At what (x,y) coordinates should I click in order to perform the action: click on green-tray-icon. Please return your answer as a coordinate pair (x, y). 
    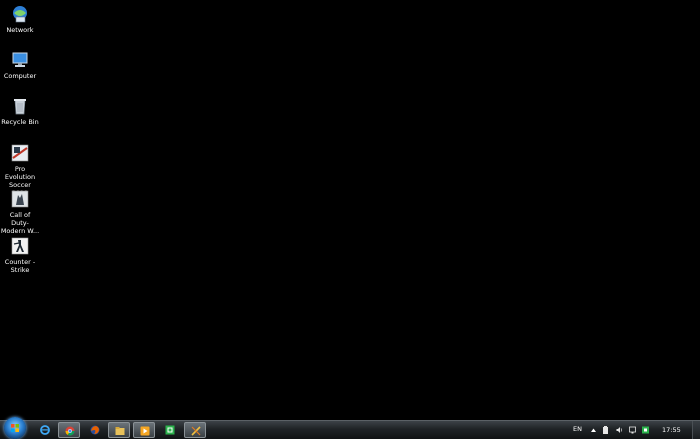
    Looking at the image, I should click on (645, 430).